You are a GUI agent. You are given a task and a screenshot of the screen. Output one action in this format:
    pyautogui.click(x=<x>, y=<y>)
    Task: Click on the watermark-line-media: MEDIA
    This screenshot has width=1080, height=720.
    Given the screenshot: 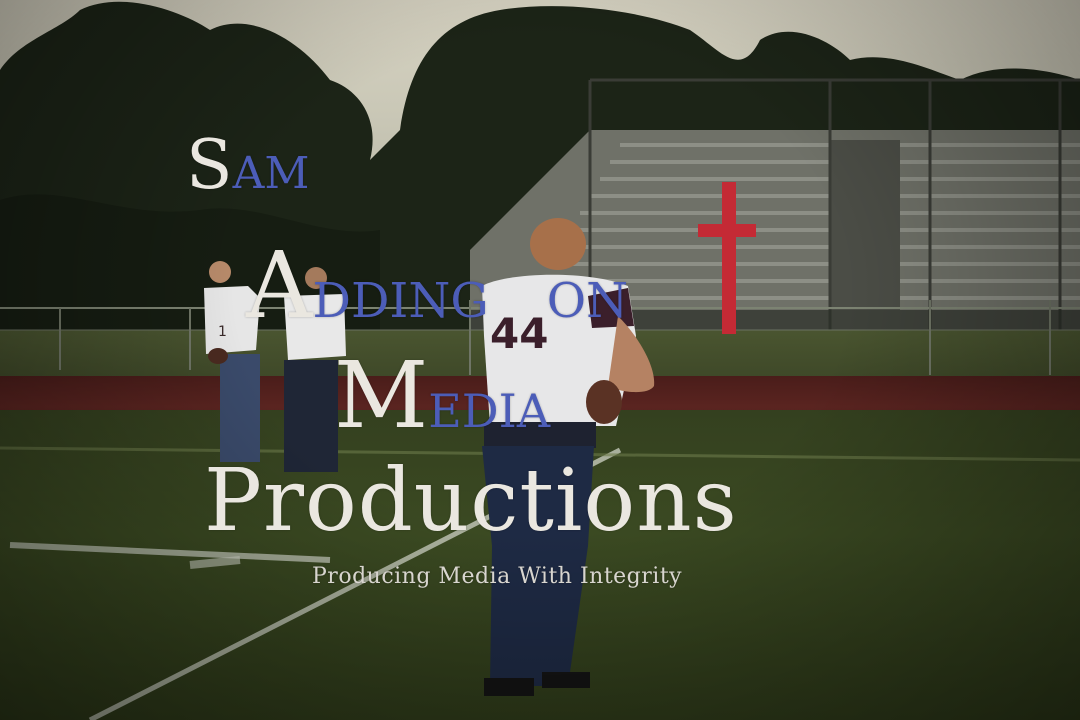 What is the action you would take?
    pyautogui.click(x=442, y=396)
    